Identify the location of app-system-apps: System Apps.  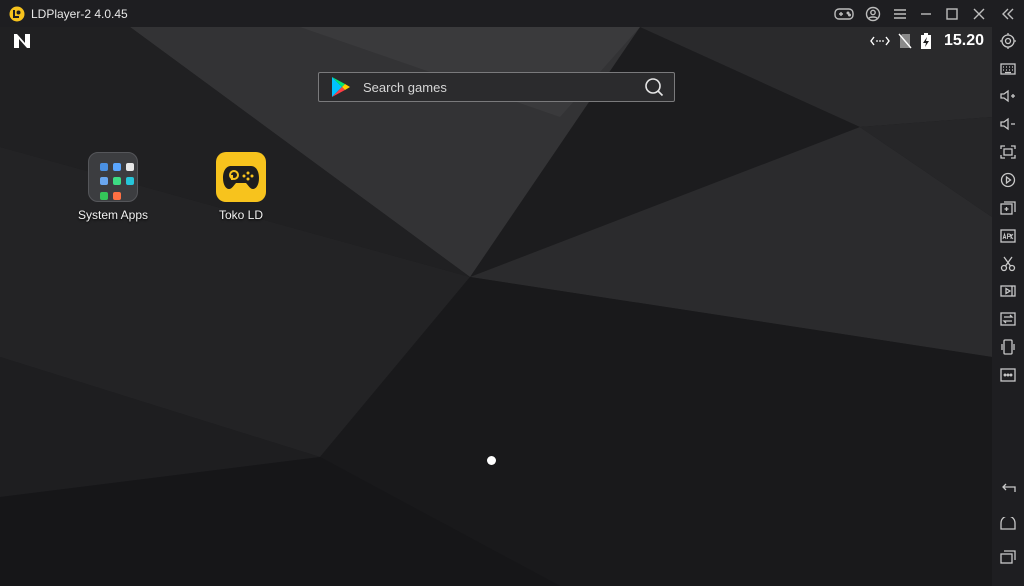
(113, 187).